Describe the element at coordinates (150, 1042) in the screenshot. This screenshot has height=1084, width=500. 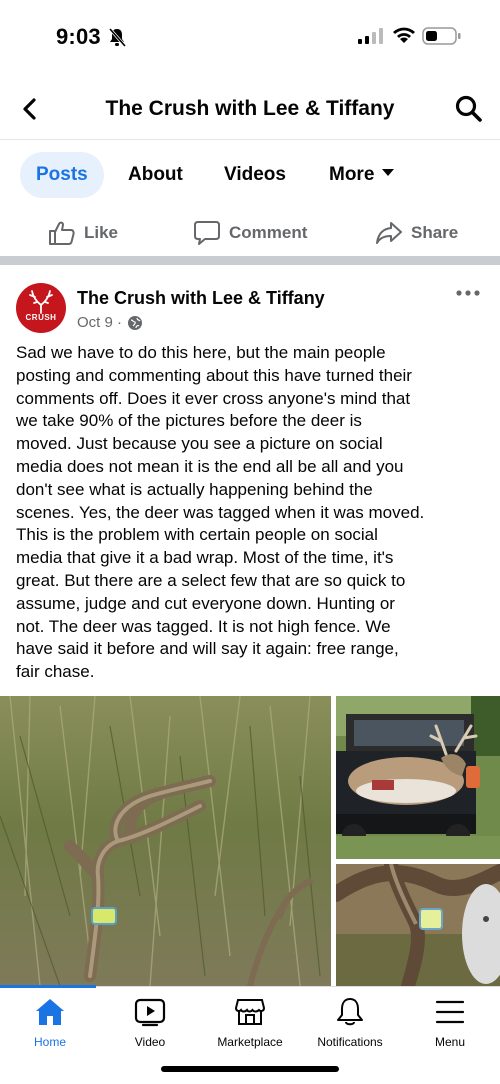
I see `nav-video-label: Video` at that location.